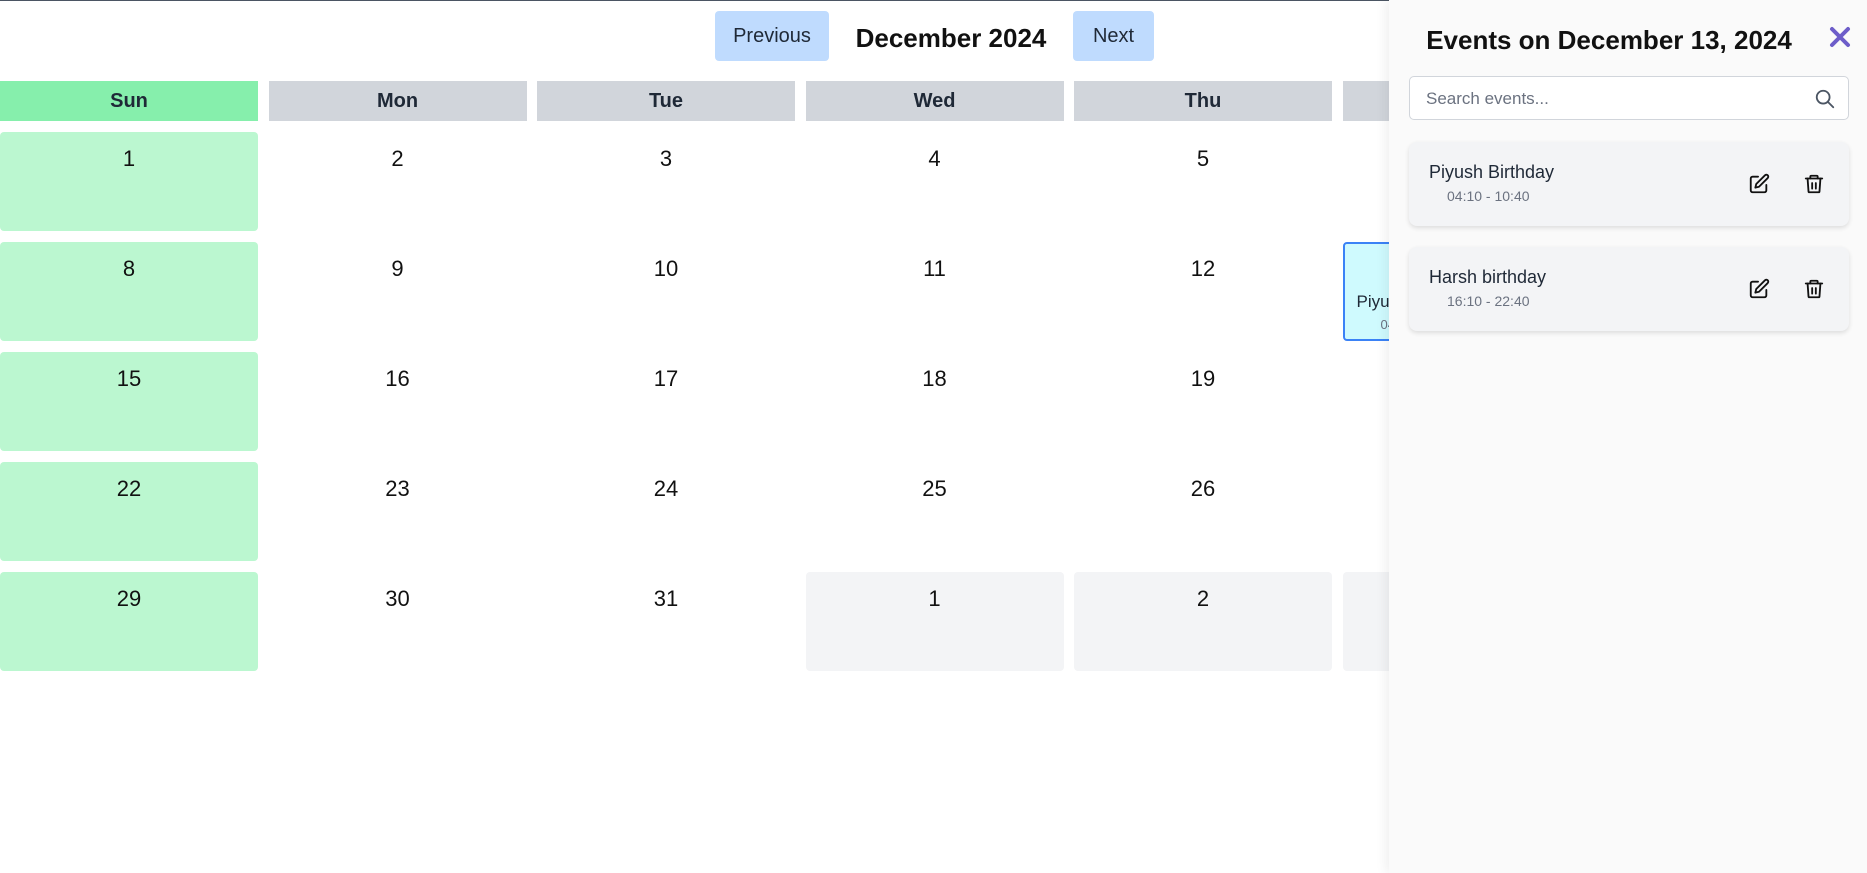  I want to click on day-number: 24, so click(666, 488).